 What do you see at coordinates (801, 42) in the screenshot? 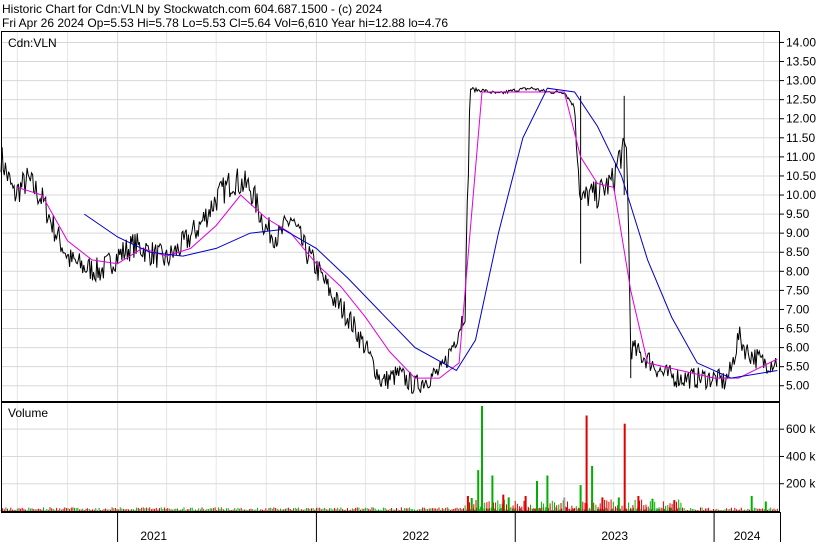
I see `price-tick-label: 14.00` at bounding box center [801, 42].